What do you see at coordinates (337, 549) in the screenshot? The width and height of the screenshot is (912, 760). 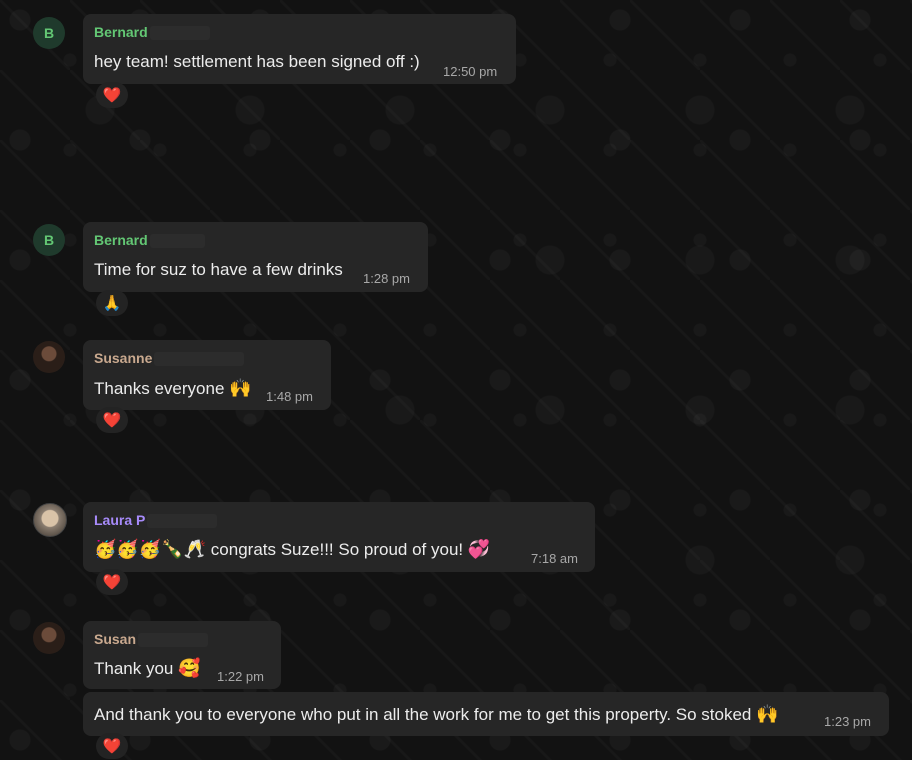 I see `message-text: congrats Suze!!! So proud of you!` at bounding box center [337, 549].